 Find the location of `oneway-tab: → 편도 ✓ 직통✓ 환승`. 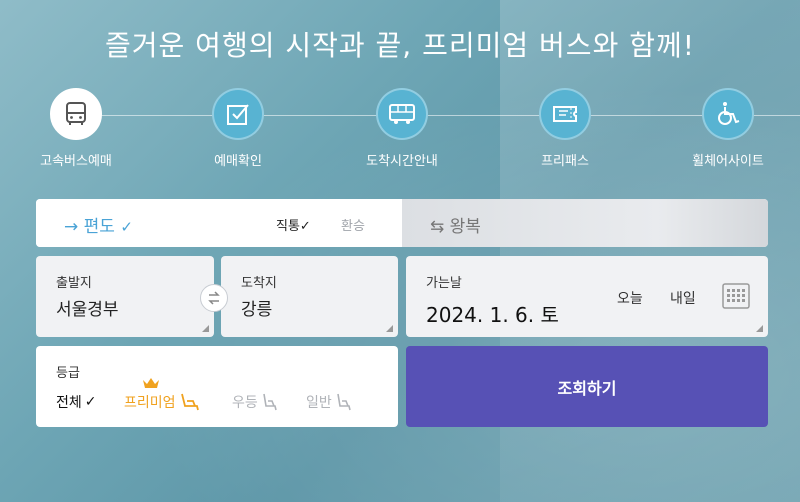

oneway-tab: → 편도 ✓ 직통✓ 환승 is located at coordinates (219, 223).